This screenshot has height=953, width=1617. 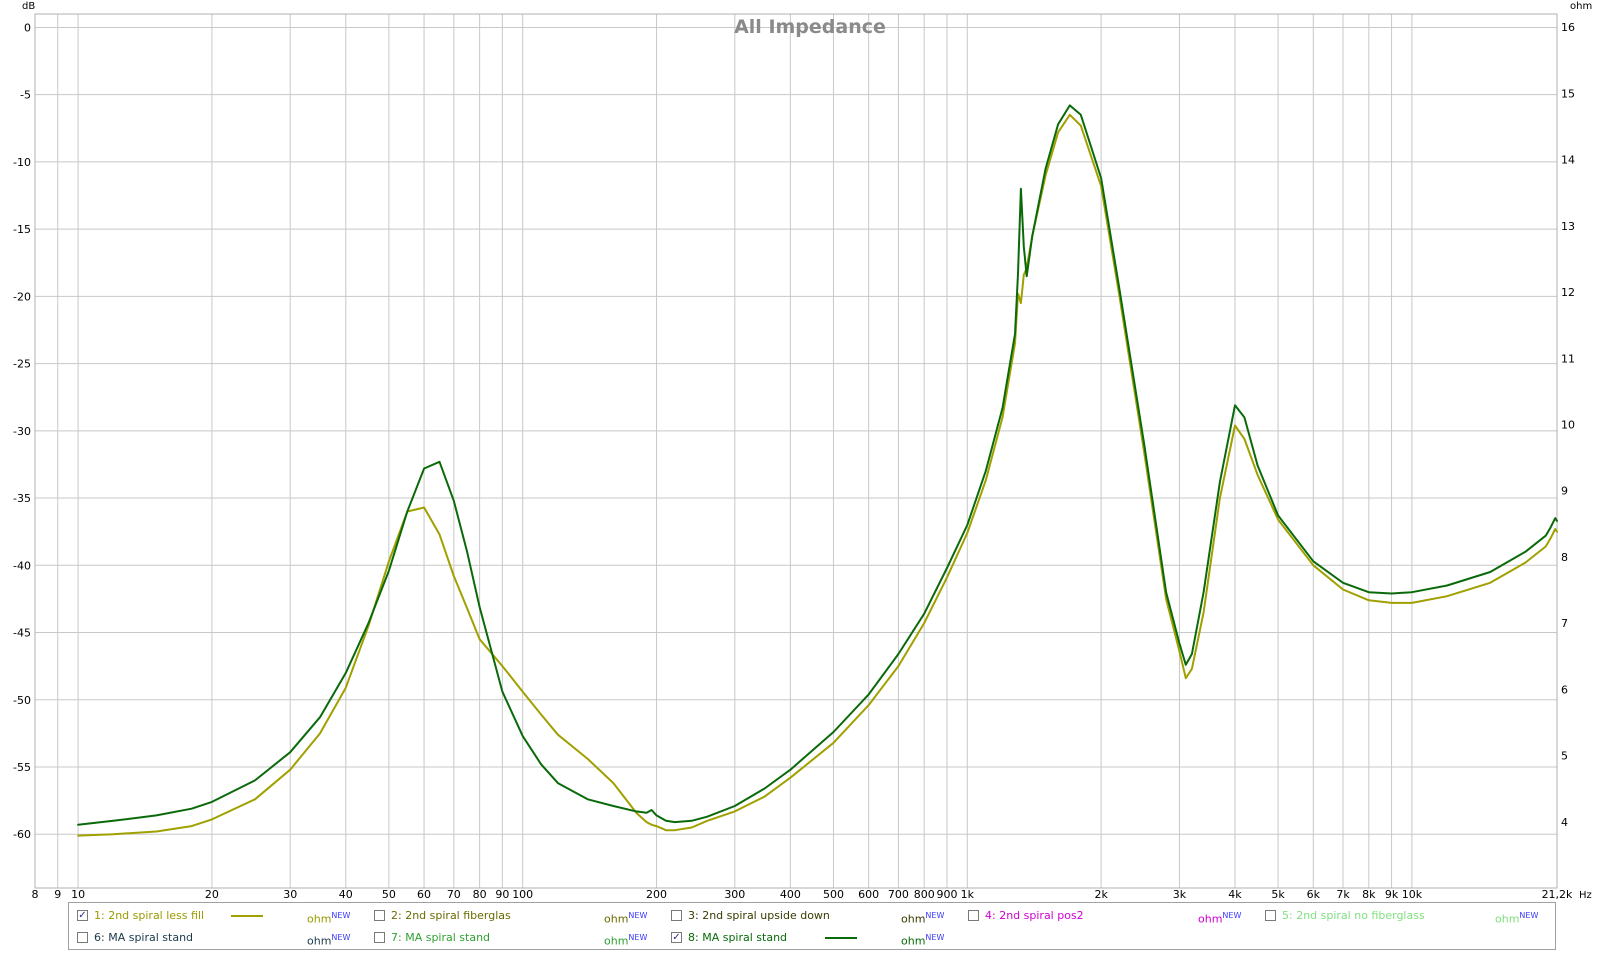 I want to click on right-y-tick-label: 10, so click(x=1568, y=425).